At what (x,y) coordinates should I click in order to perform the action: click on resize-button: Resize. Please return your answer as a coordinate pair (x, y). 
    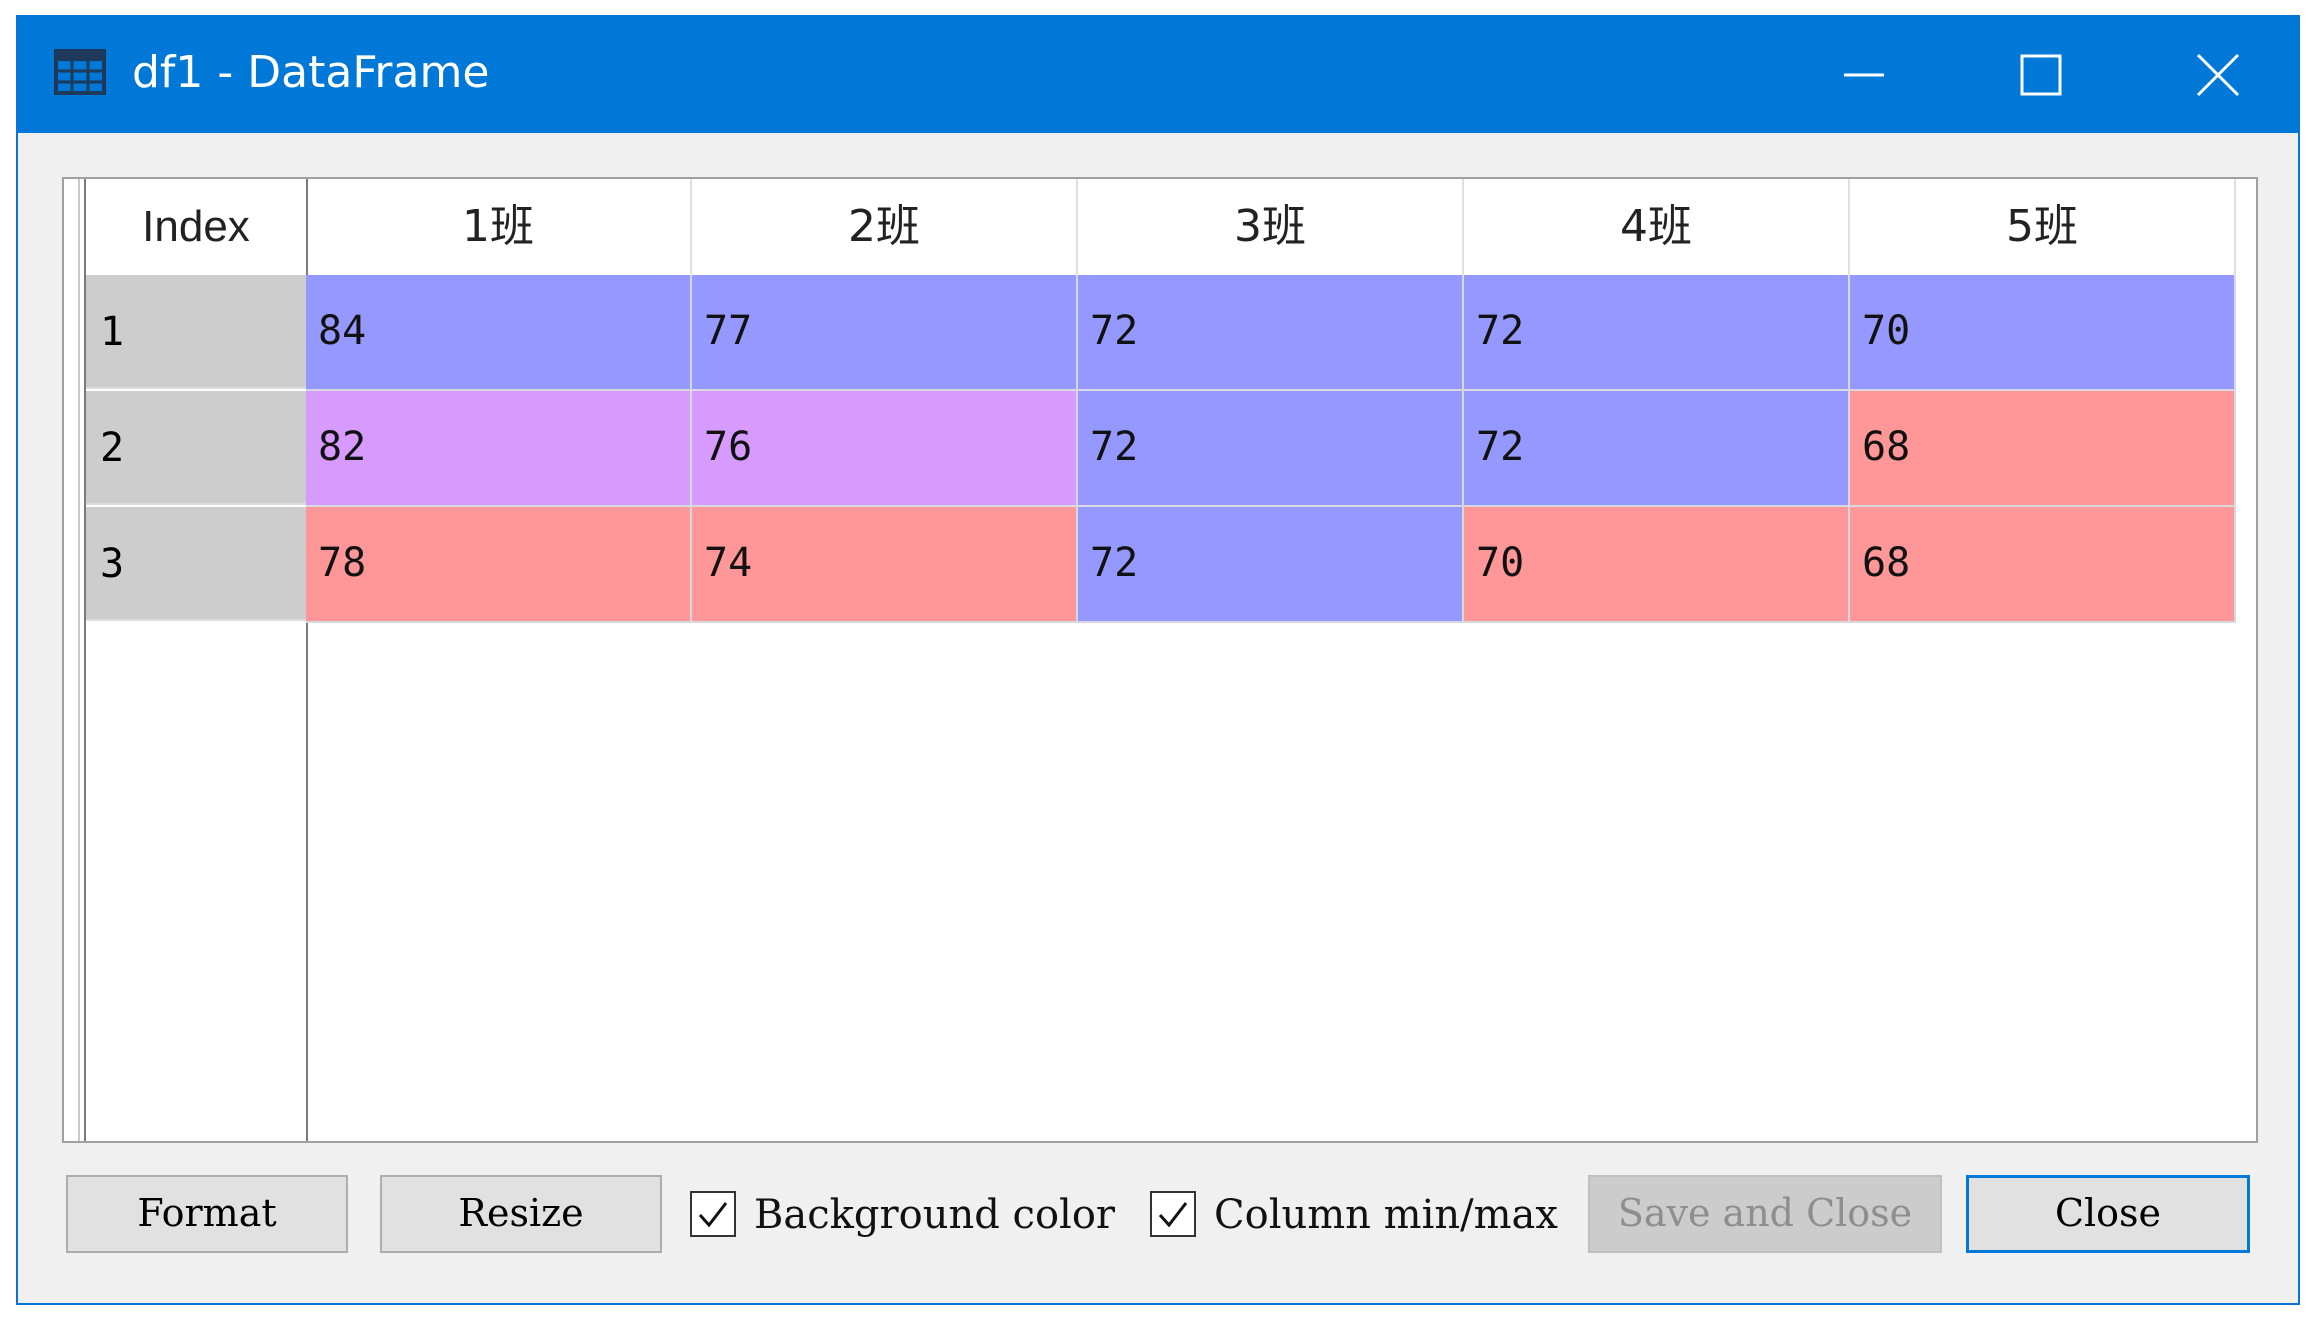
    Looking at the image, I should click on (521, 1214).